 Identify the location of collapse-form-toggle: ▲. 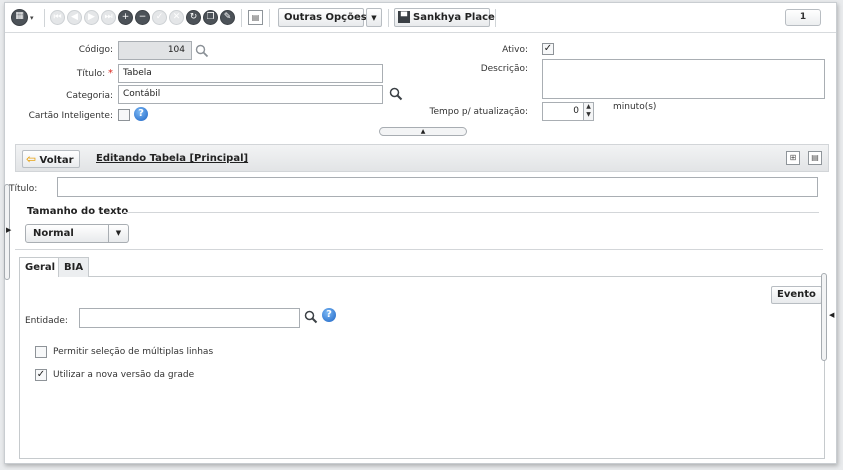
(423, 131).